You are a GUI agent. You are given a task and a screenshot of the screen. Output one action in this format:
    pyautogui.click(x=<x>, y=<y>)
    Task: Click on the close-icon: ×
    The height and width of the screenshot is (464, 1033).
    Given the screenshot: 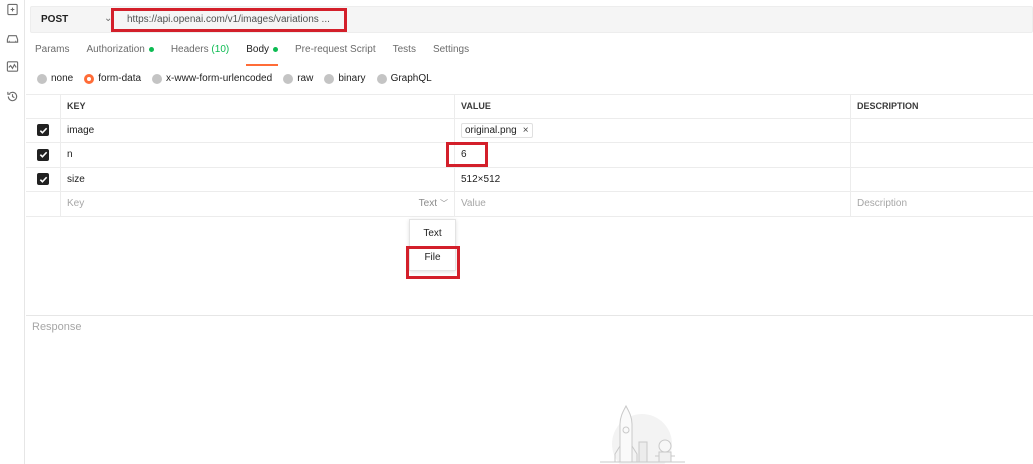 What is the action you would take?
    pyautogui.click(x=526, y=130)
    